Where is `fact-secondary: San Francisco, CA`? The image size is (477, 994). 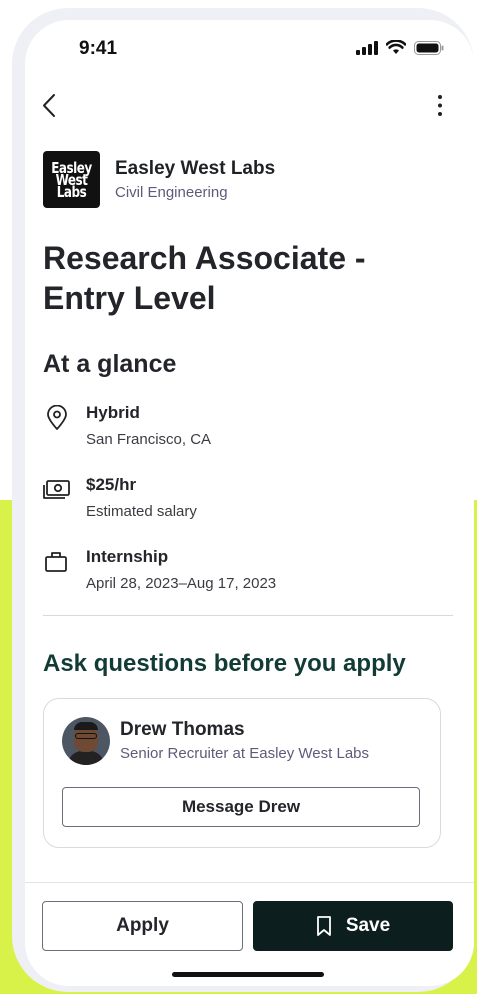 fact-secondary: San Francisco, CA is located at coordinates (149, 439).